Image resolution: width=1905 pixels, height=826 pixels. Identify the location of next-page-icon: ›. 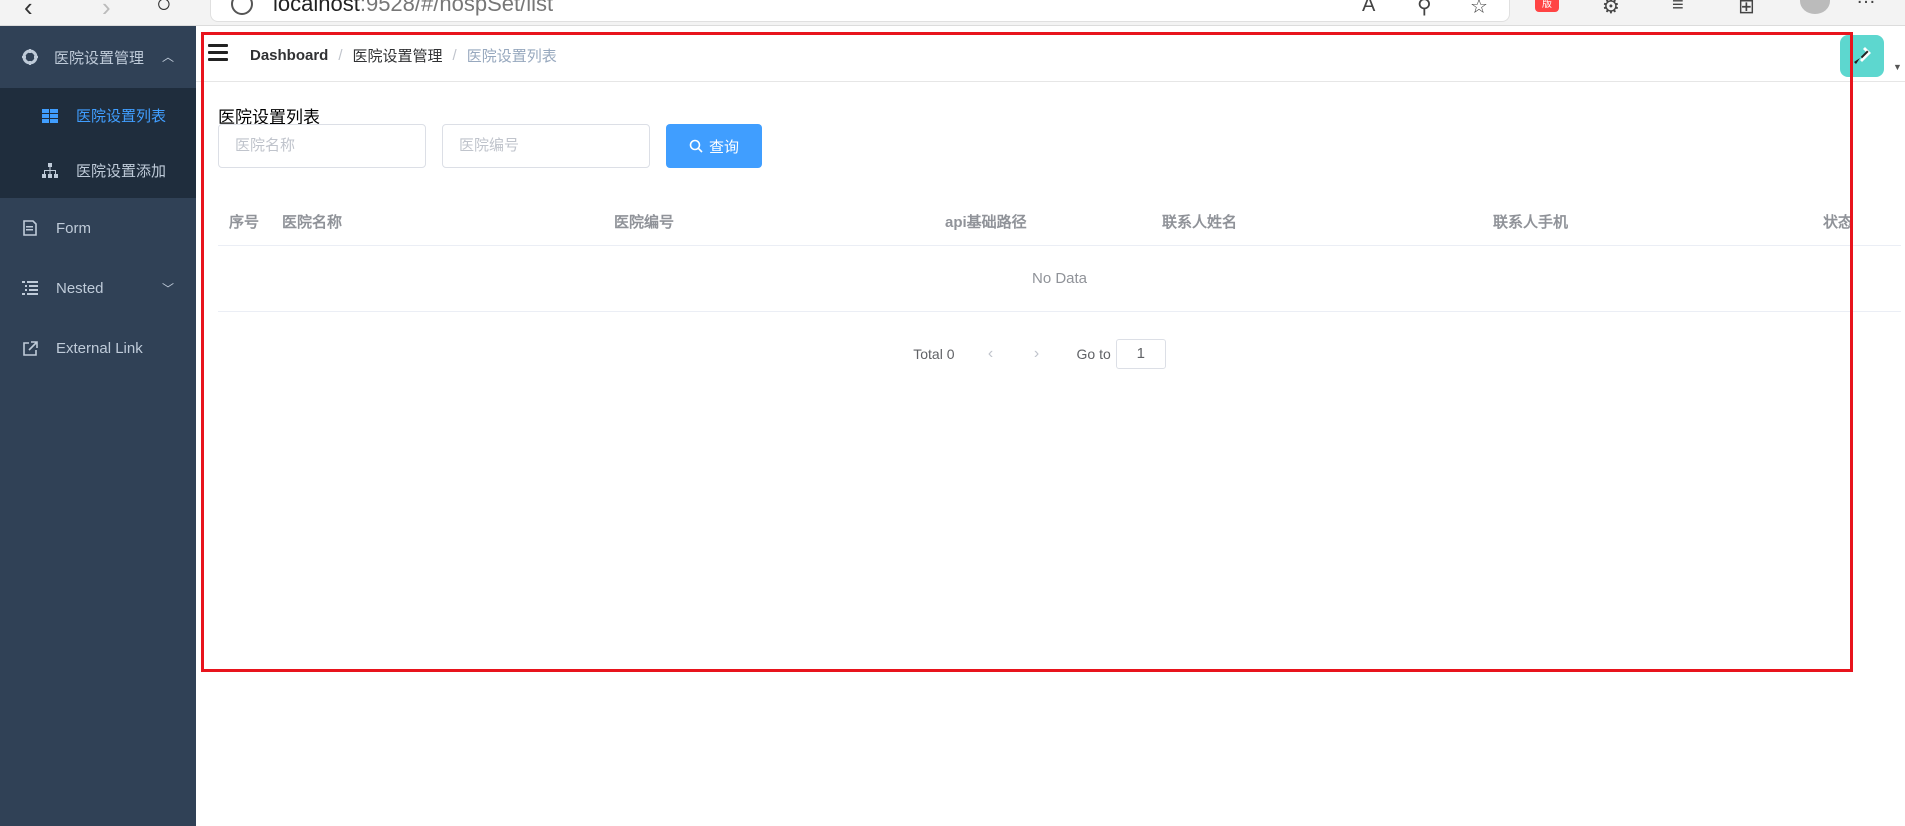
(1037, 354).